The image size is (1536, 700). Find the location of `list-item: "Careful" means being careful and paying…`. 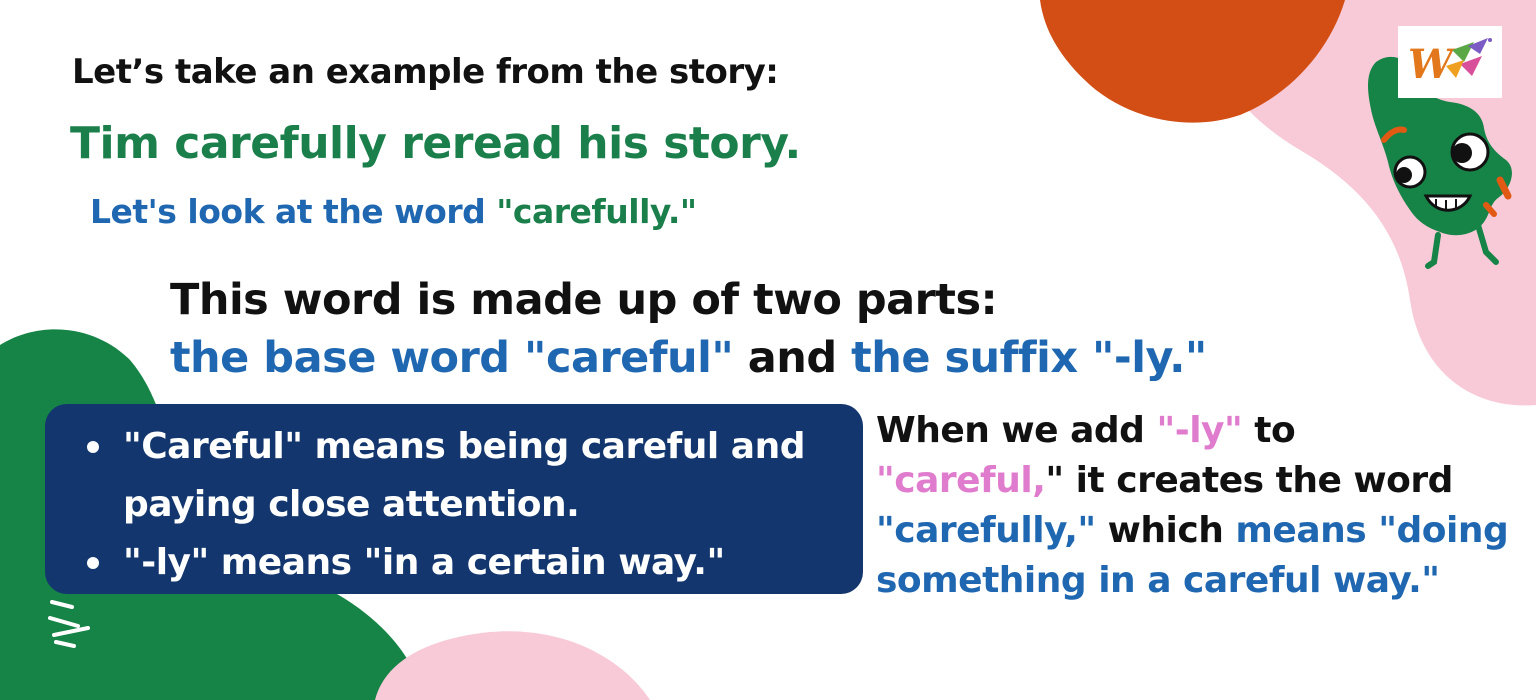

list-item: "Careful" means being careful and paying… is located at coordinates (465, 476).